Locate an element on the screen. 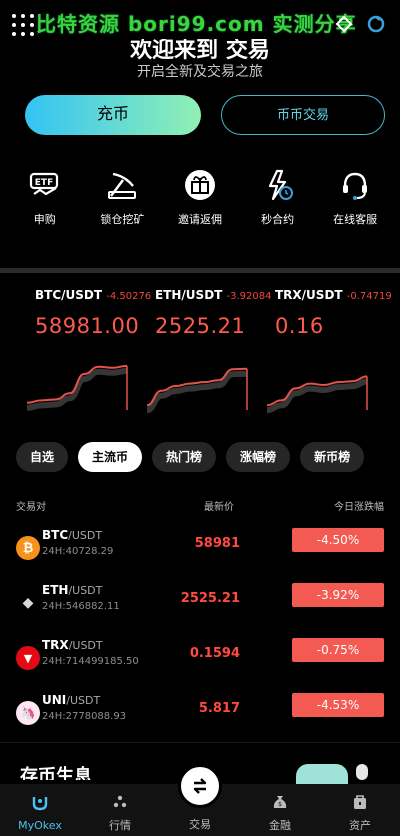  header-change: 今日涨跌幅 is located at coordinates (359, 507).